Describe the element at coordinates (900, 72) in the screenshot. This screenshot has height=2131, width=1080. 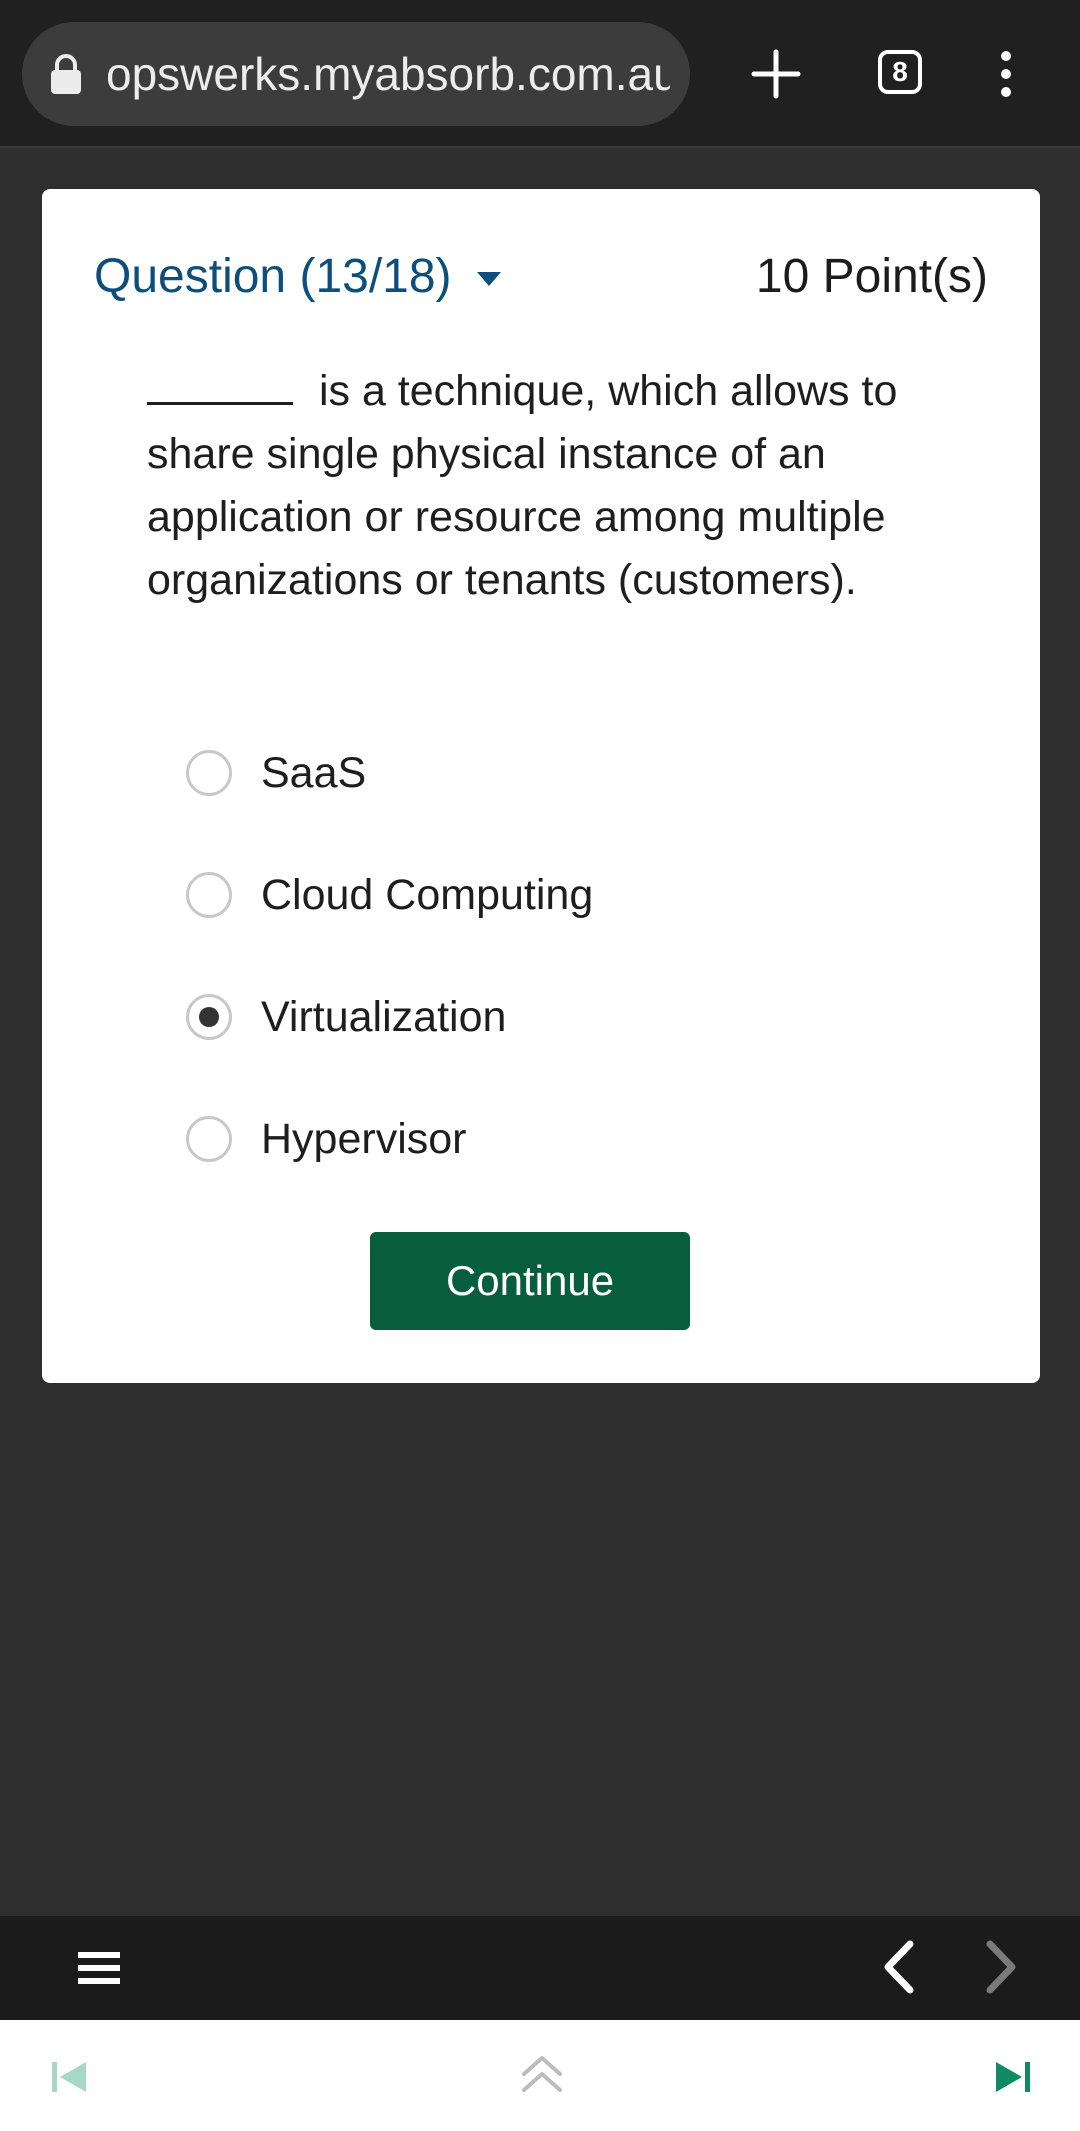
I see `tab-count-icon: 8` at that location.